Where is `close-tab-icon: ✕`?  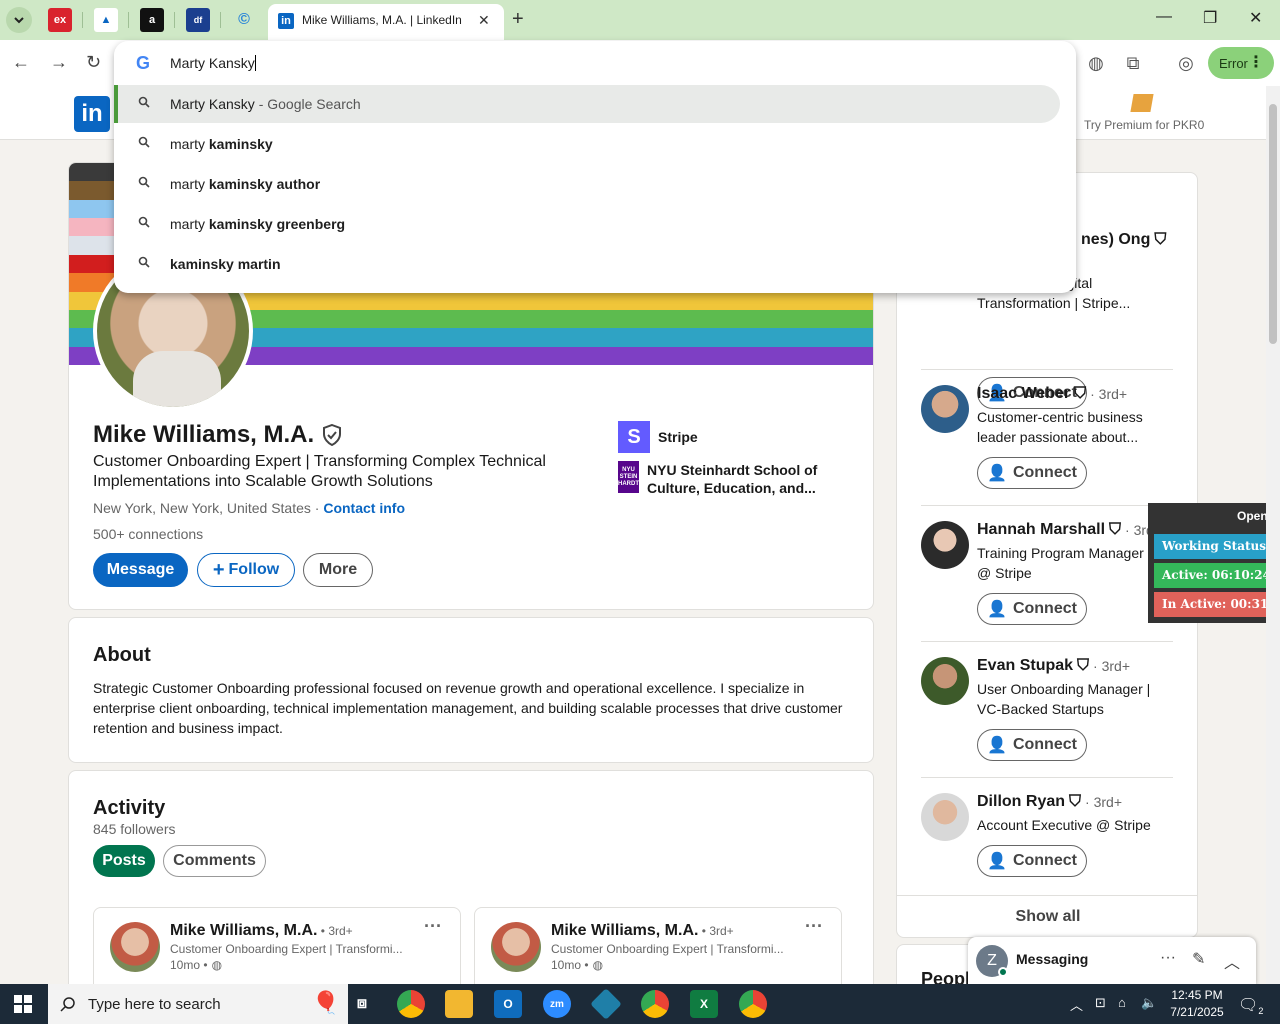 close-tab-icon: ✕ is located at coordinates (484, 20).